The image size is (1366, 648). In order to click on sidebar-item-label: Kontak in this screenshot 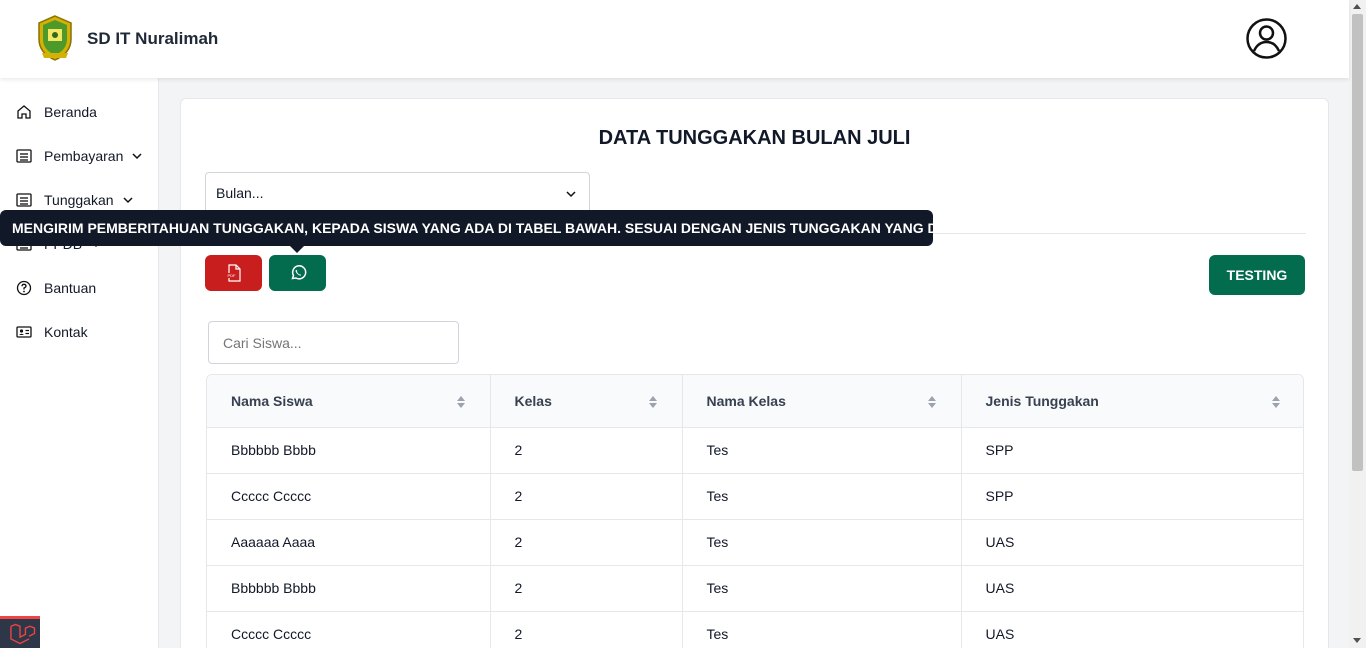, I will do `click(66, 332)`.